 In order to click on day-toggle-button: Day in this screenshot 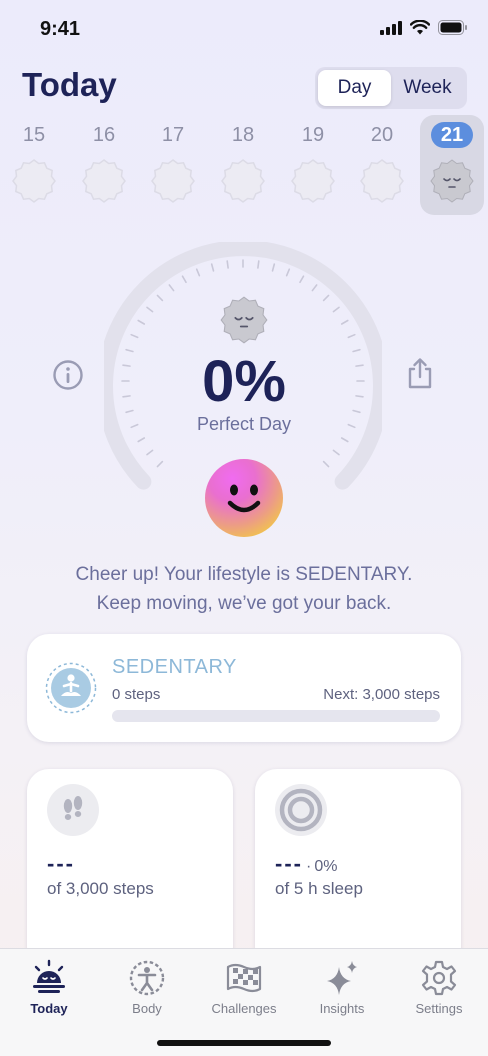, I will do `click(354, 88)`.